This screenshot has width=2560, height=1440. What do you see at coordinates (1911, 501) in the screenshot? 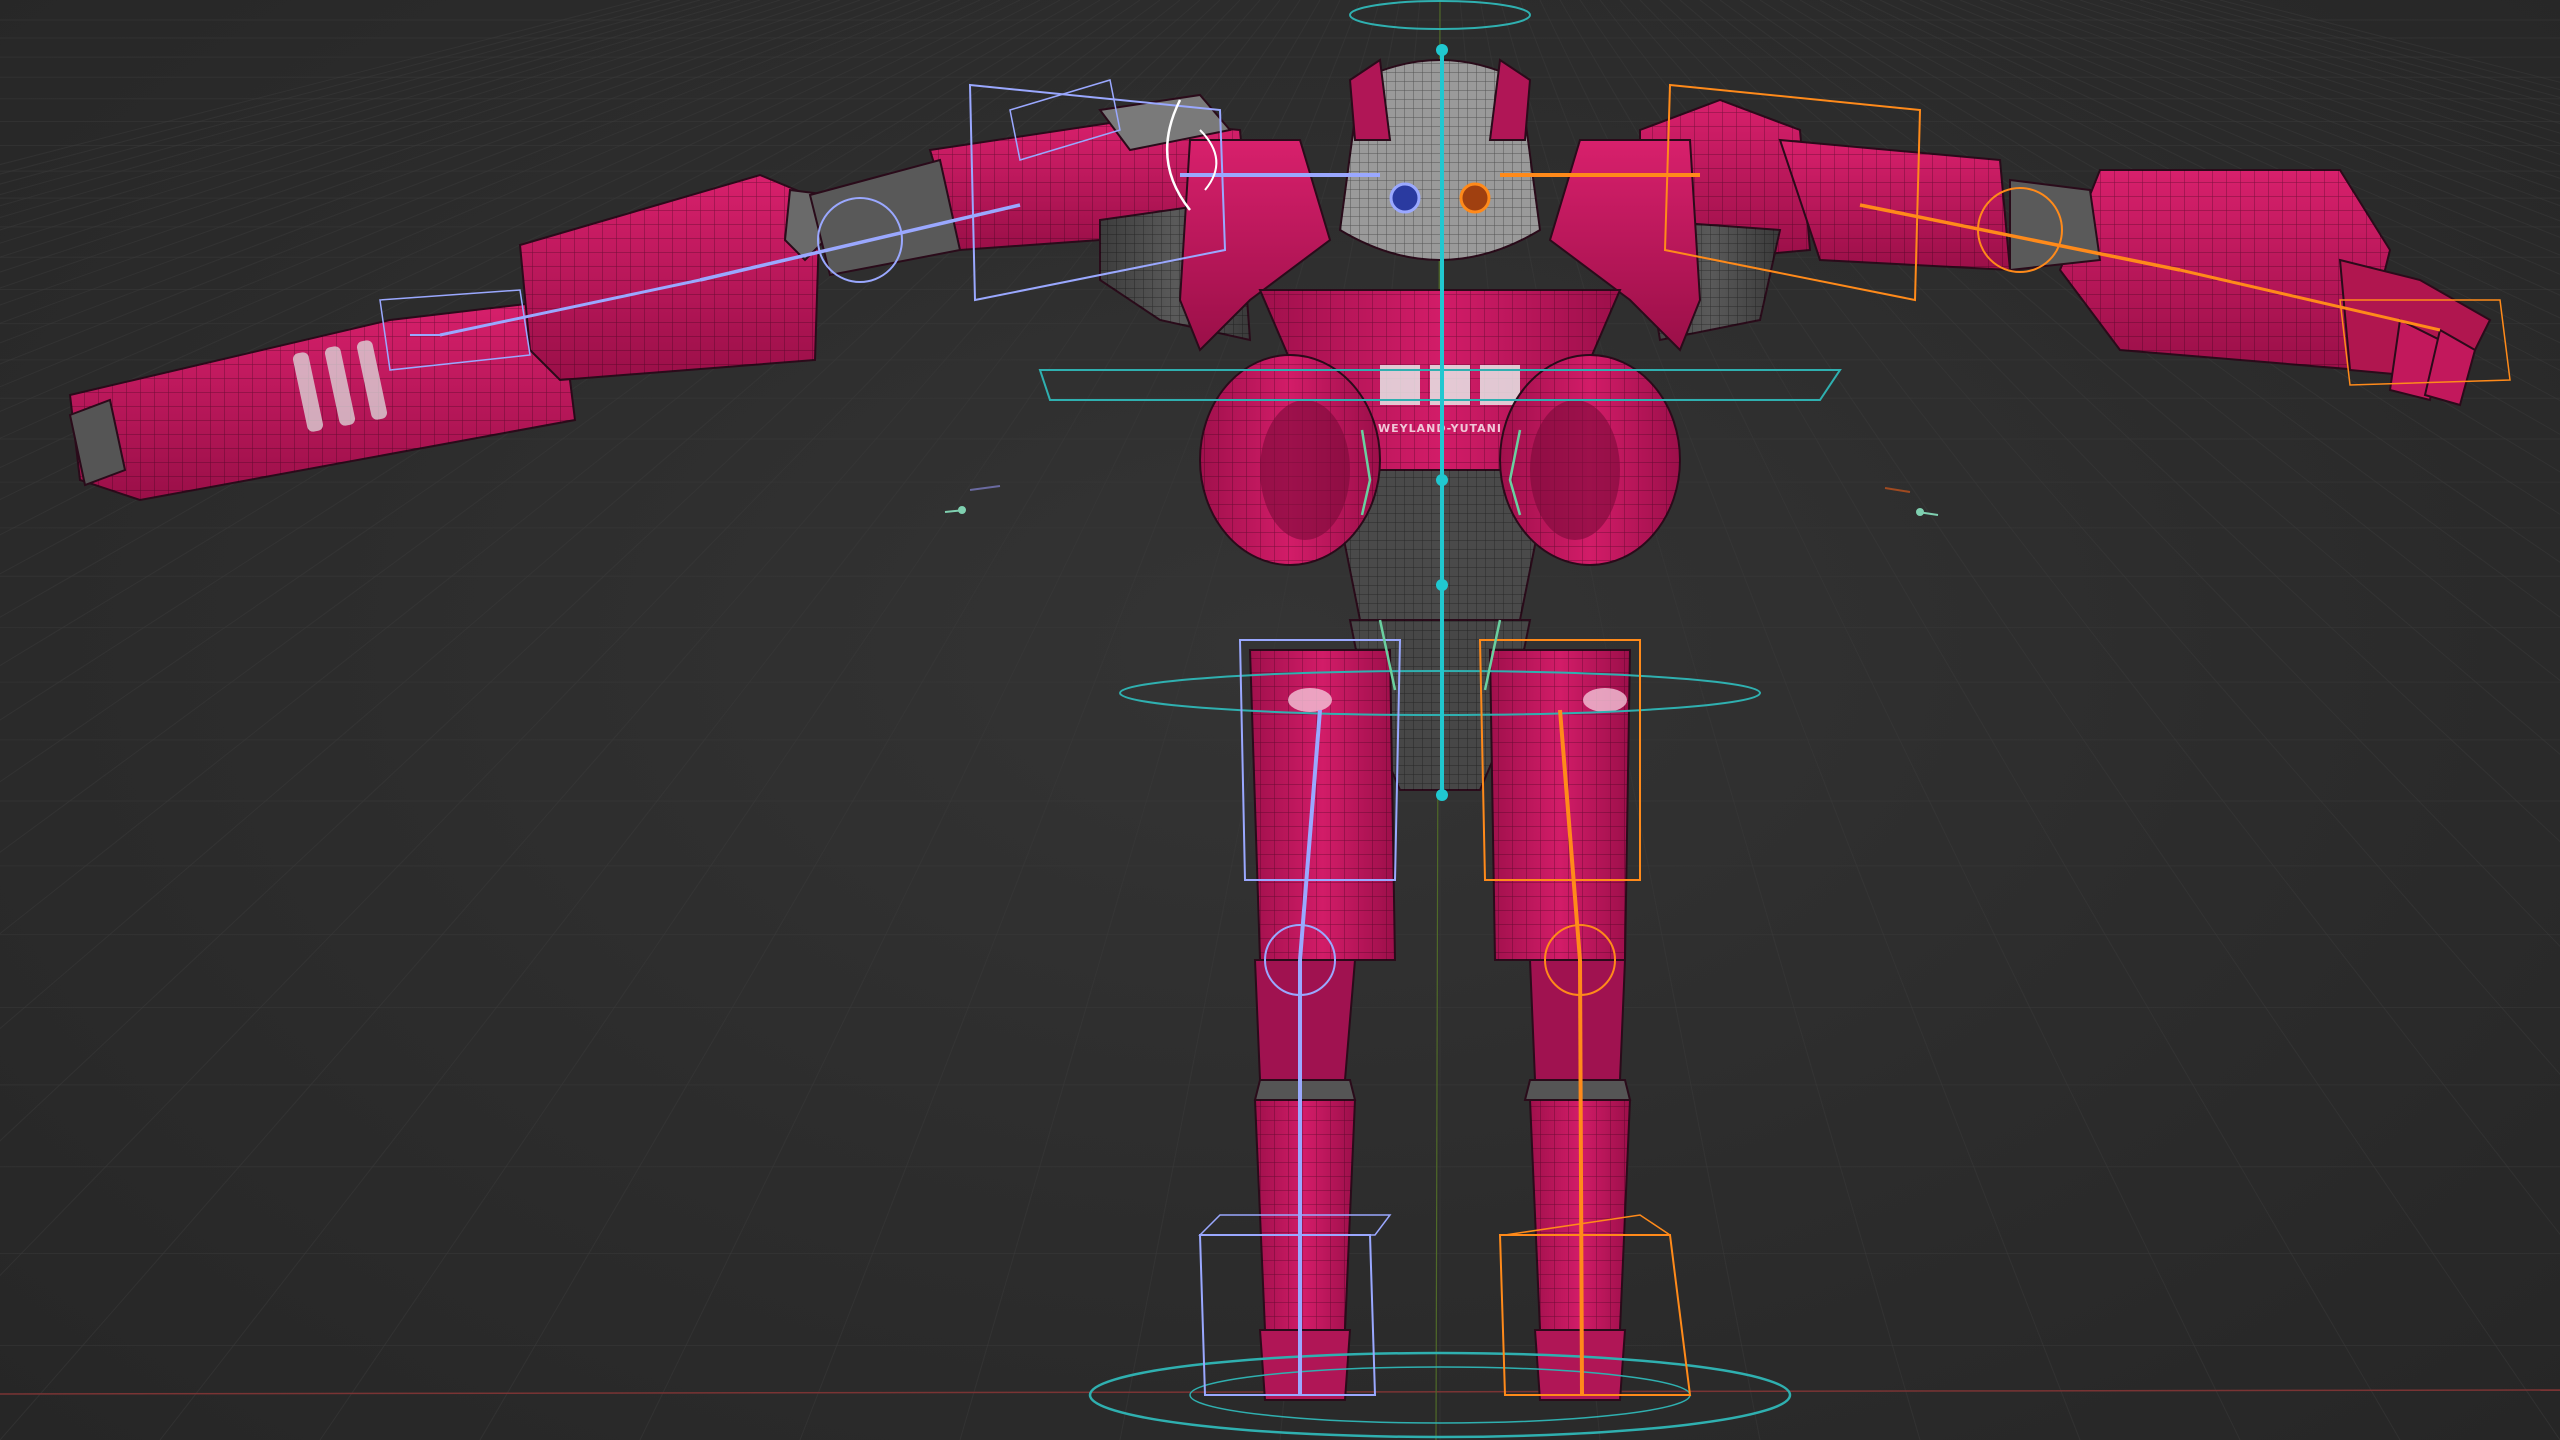
I see `floating-helper-right` at bounding box center [1911, 501].